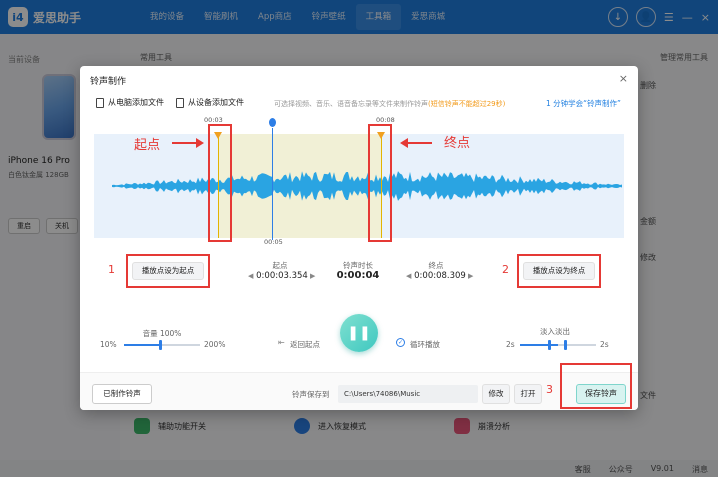 The width and height of the screenshot is (718, 477). Describe the element at coordinates (601, 394) in the screenshot. I see `save-ringtone-button: 保存铃声` at that location.